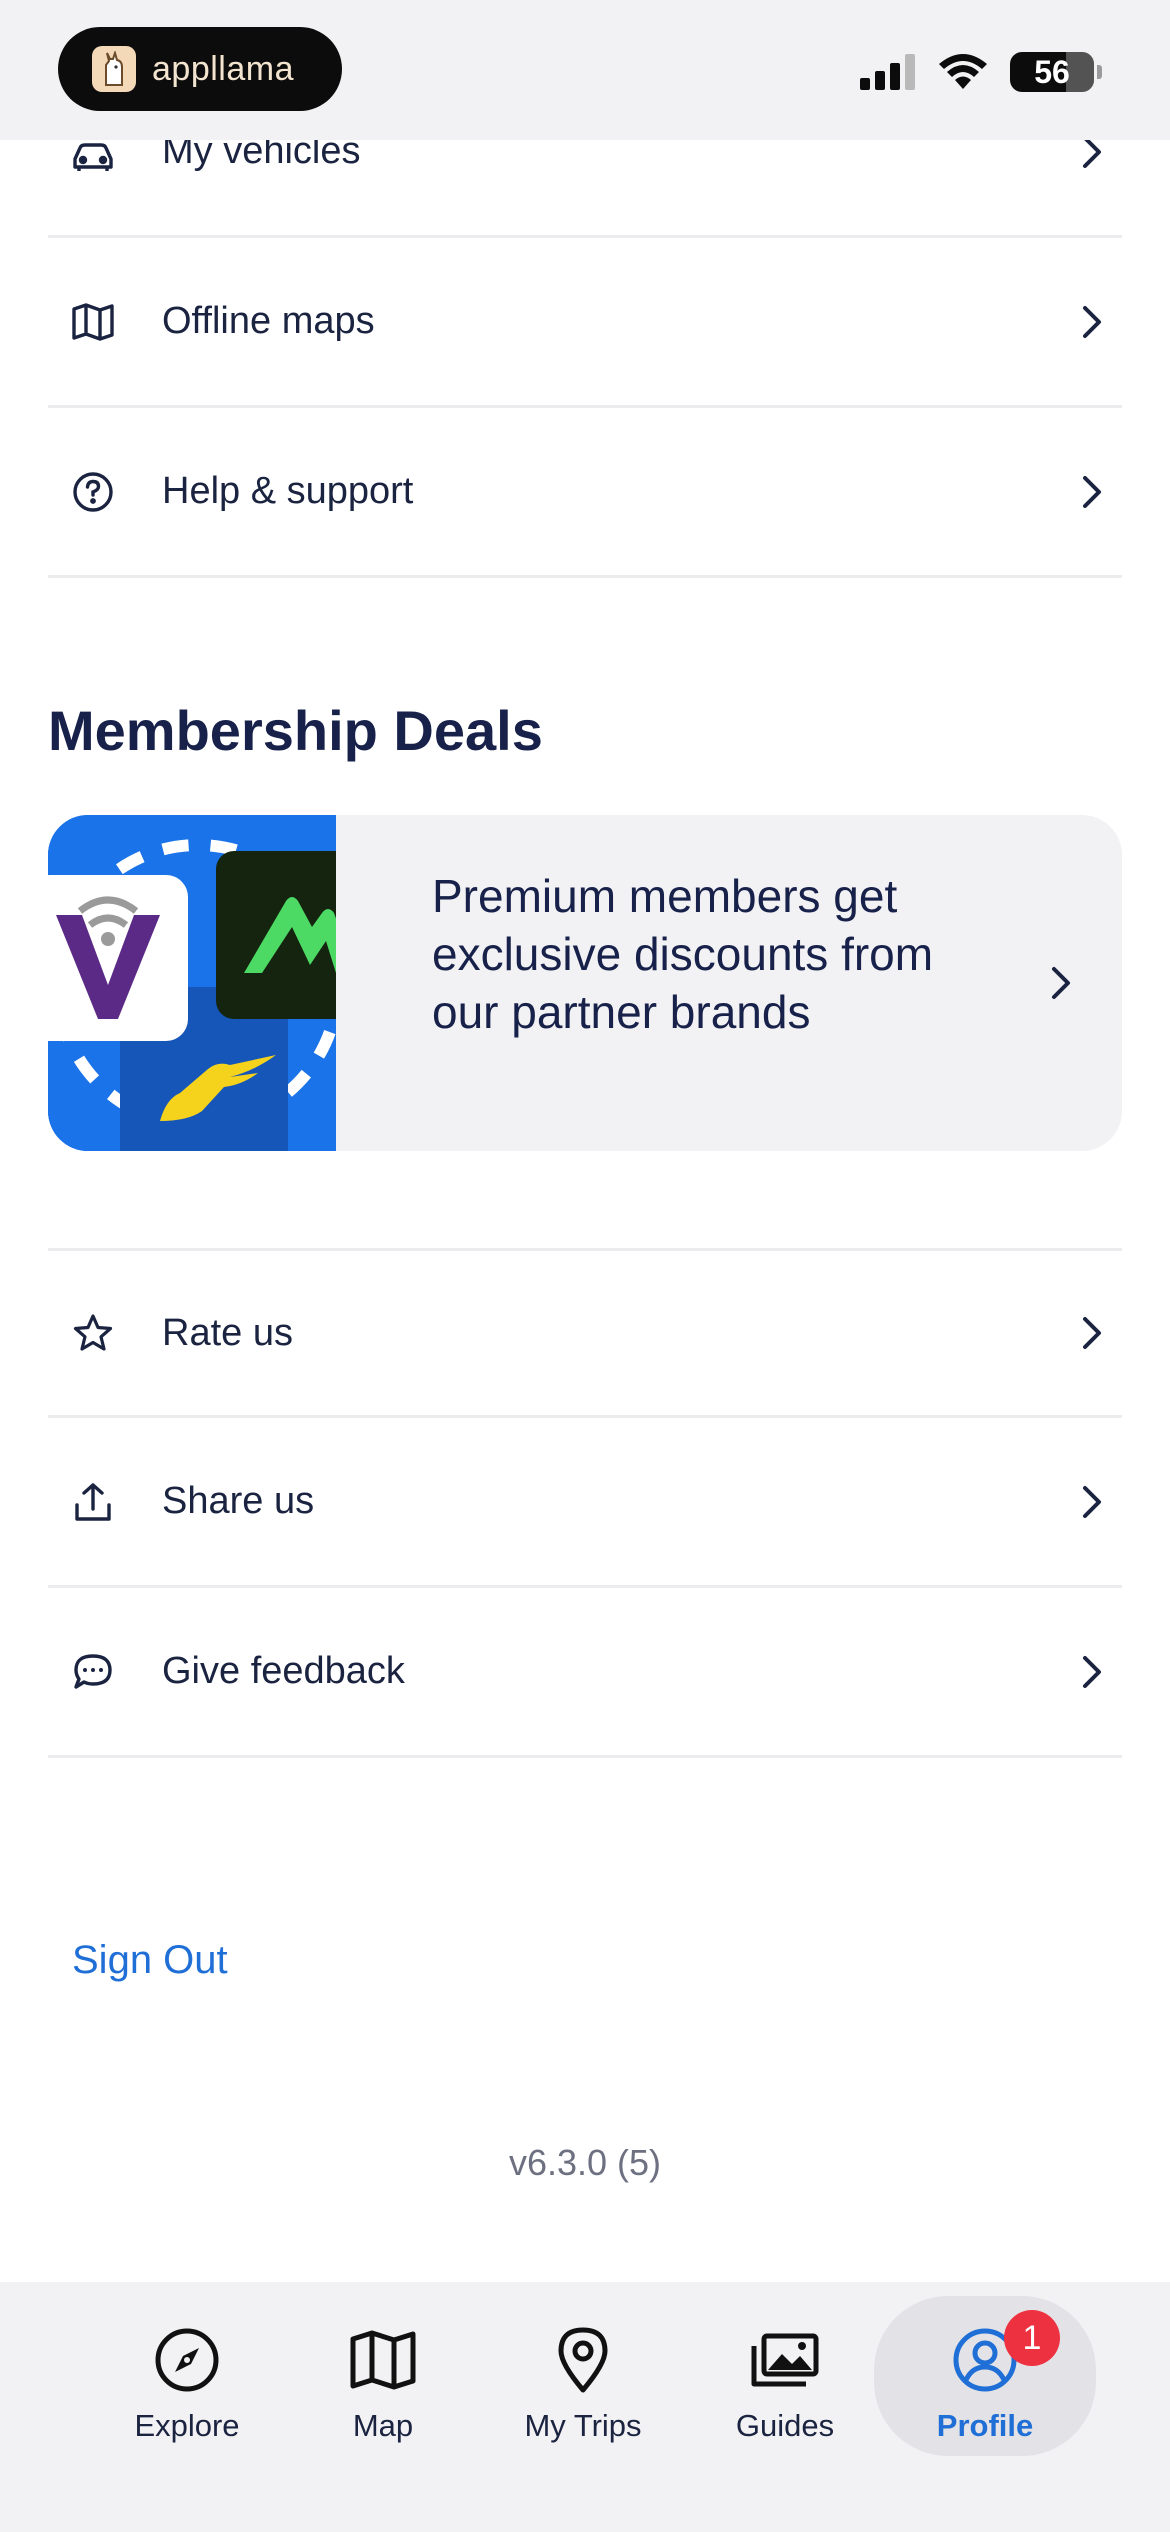 Image resolution: width=1170 pixels, height=2532 pixels. Describe the element at coordinates (114, 69) in the screenshot. I see `llama-icon` at that location.